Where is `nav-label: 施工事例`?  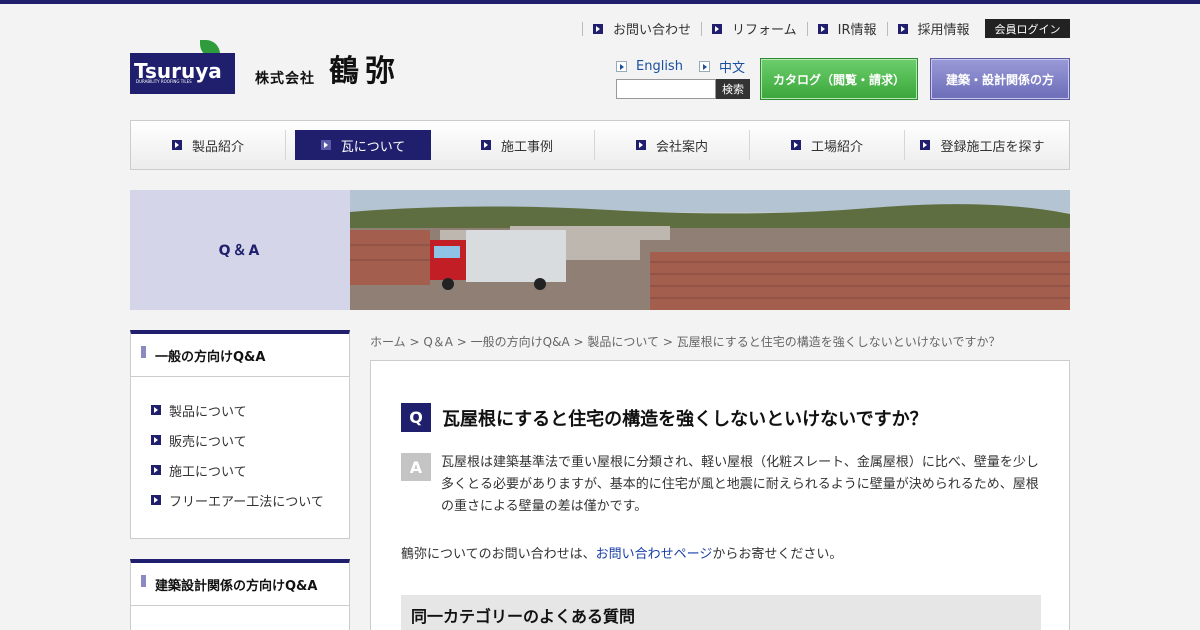 nav-label: 施工事例 is located at coordinates (526, 147).